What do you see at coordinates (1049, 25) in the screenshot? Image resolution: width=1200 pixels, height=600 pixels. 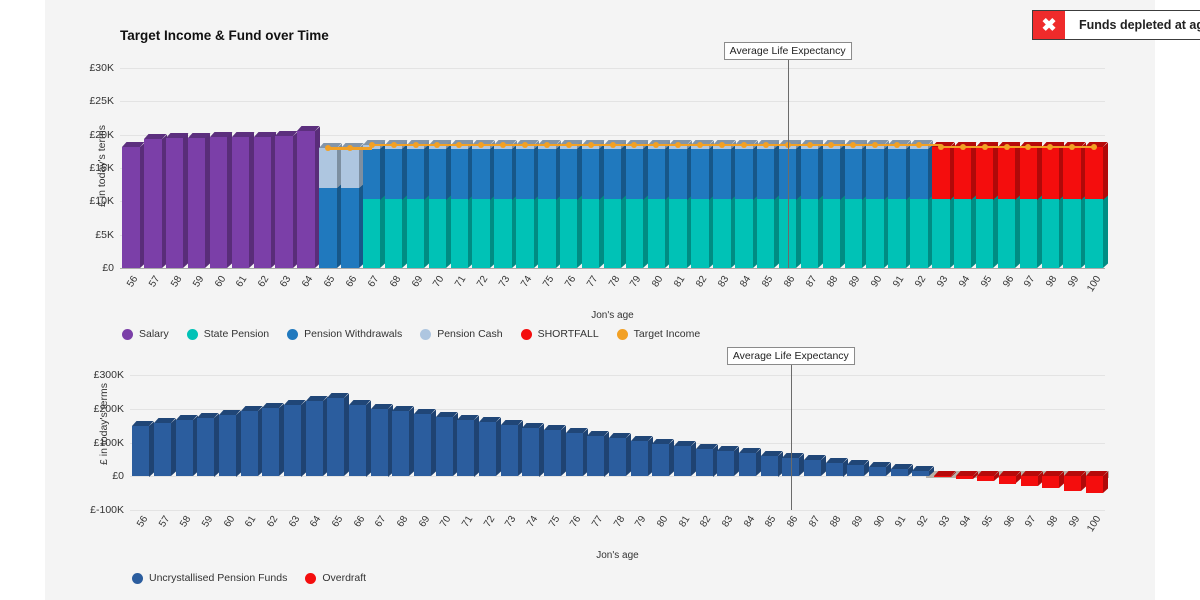 I see `cross-icon: ✖` at bounding box center [1049, 25].